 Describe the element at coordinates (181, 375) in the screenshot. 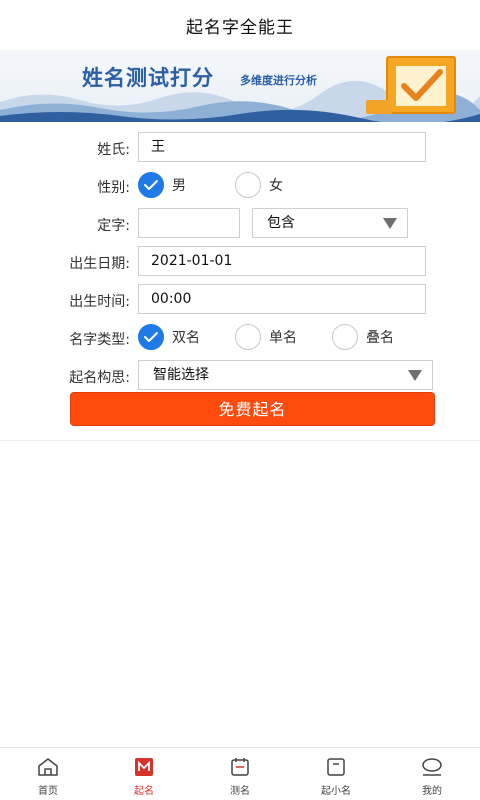

I see `concept-value: 智能选择` at that location.